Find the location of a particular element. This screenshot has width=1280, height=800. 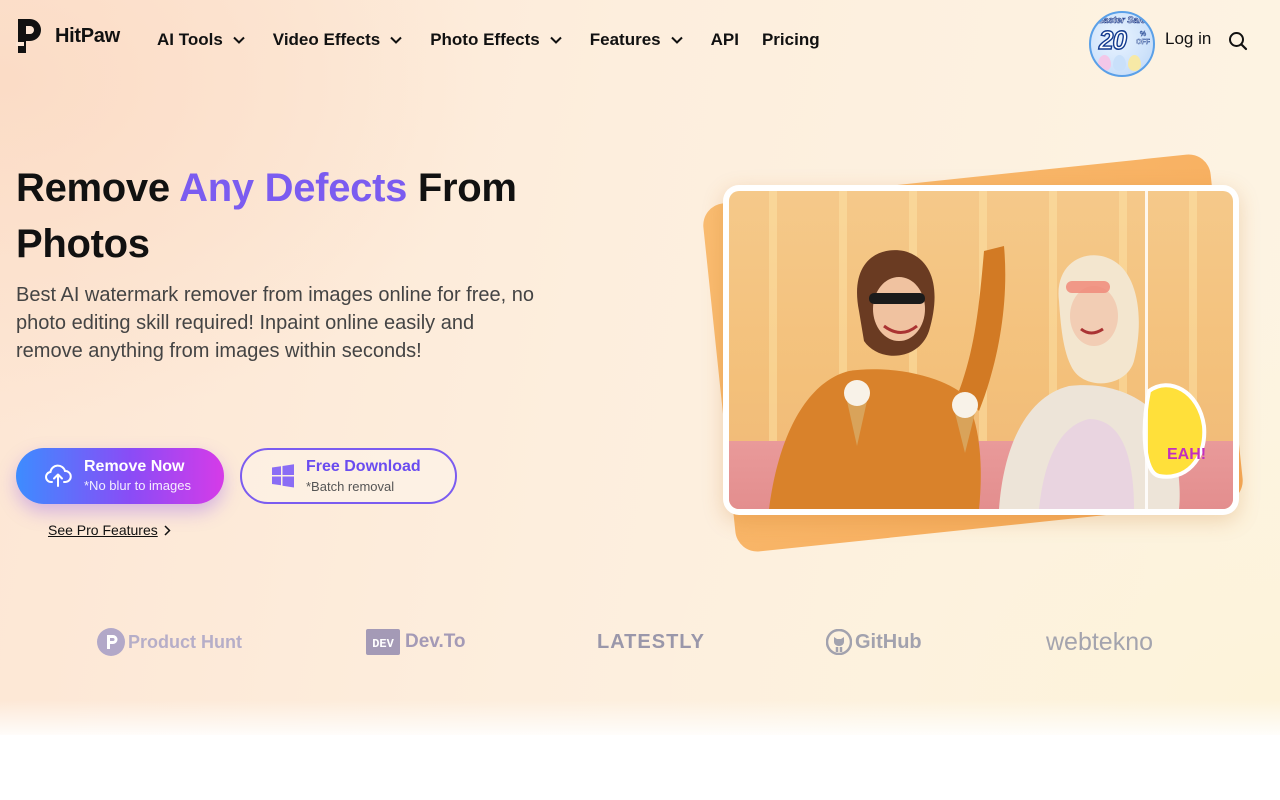

menu-label: API is located at coordinates (724, 39).